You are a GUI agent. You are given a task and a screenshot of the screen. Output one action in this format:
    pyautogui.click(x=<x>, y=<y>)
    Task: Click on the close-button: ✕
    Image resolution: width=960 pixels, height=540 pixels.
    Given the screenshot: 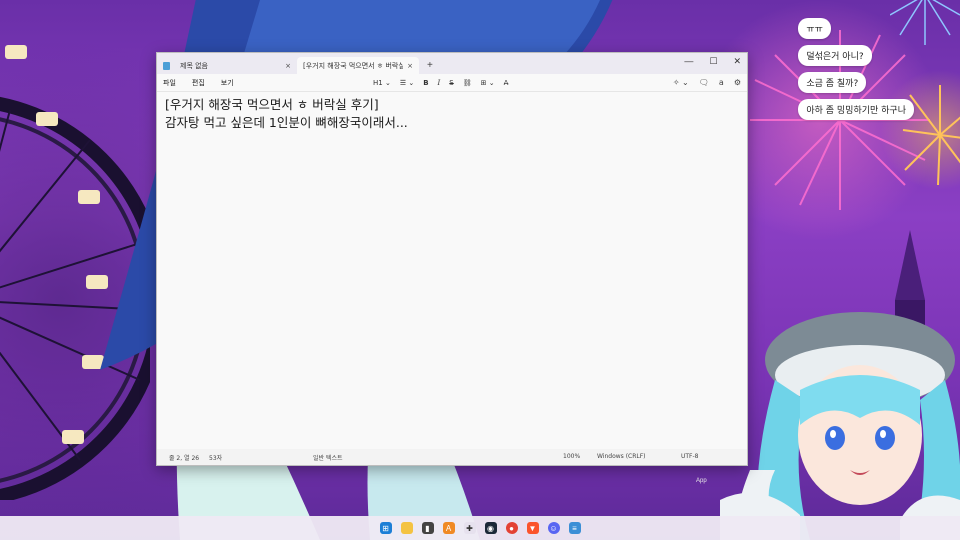 What is the action you would take?
    pyautogui.click(x=737, y=61)
    